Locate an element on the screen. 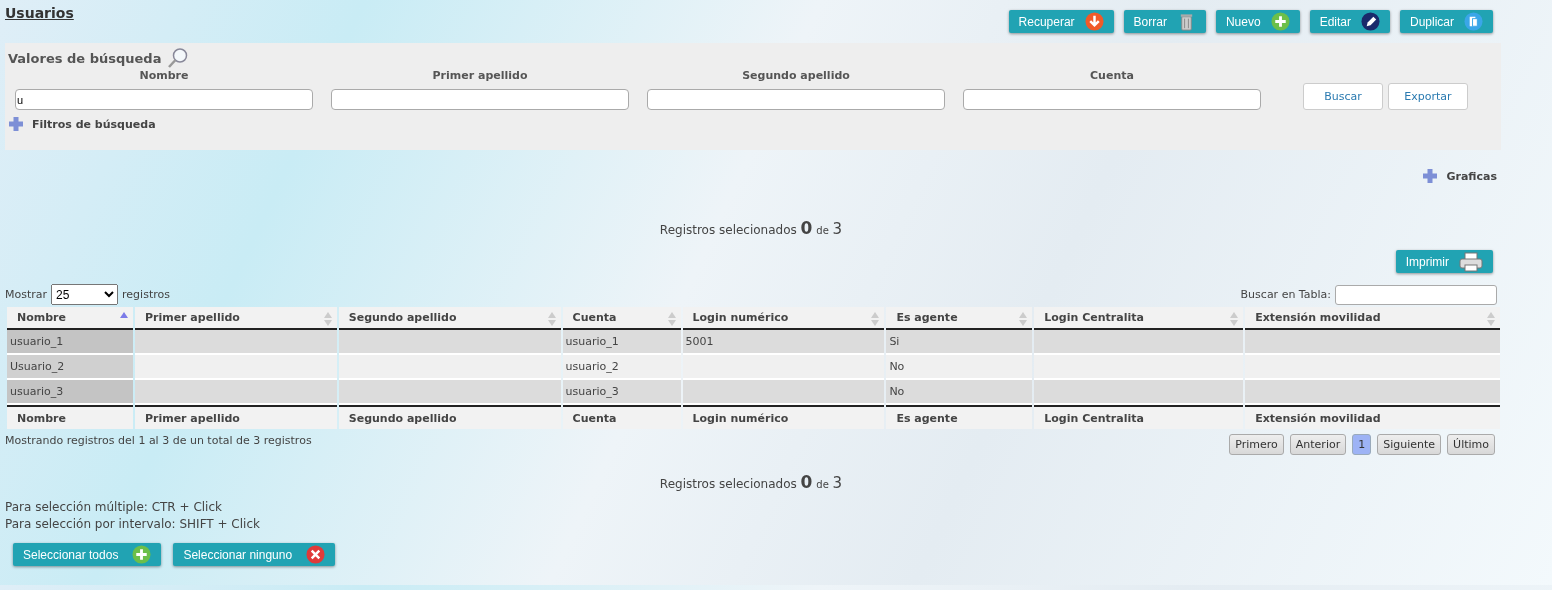  field-label: Primer apellido is located at coordinates (480, 75).